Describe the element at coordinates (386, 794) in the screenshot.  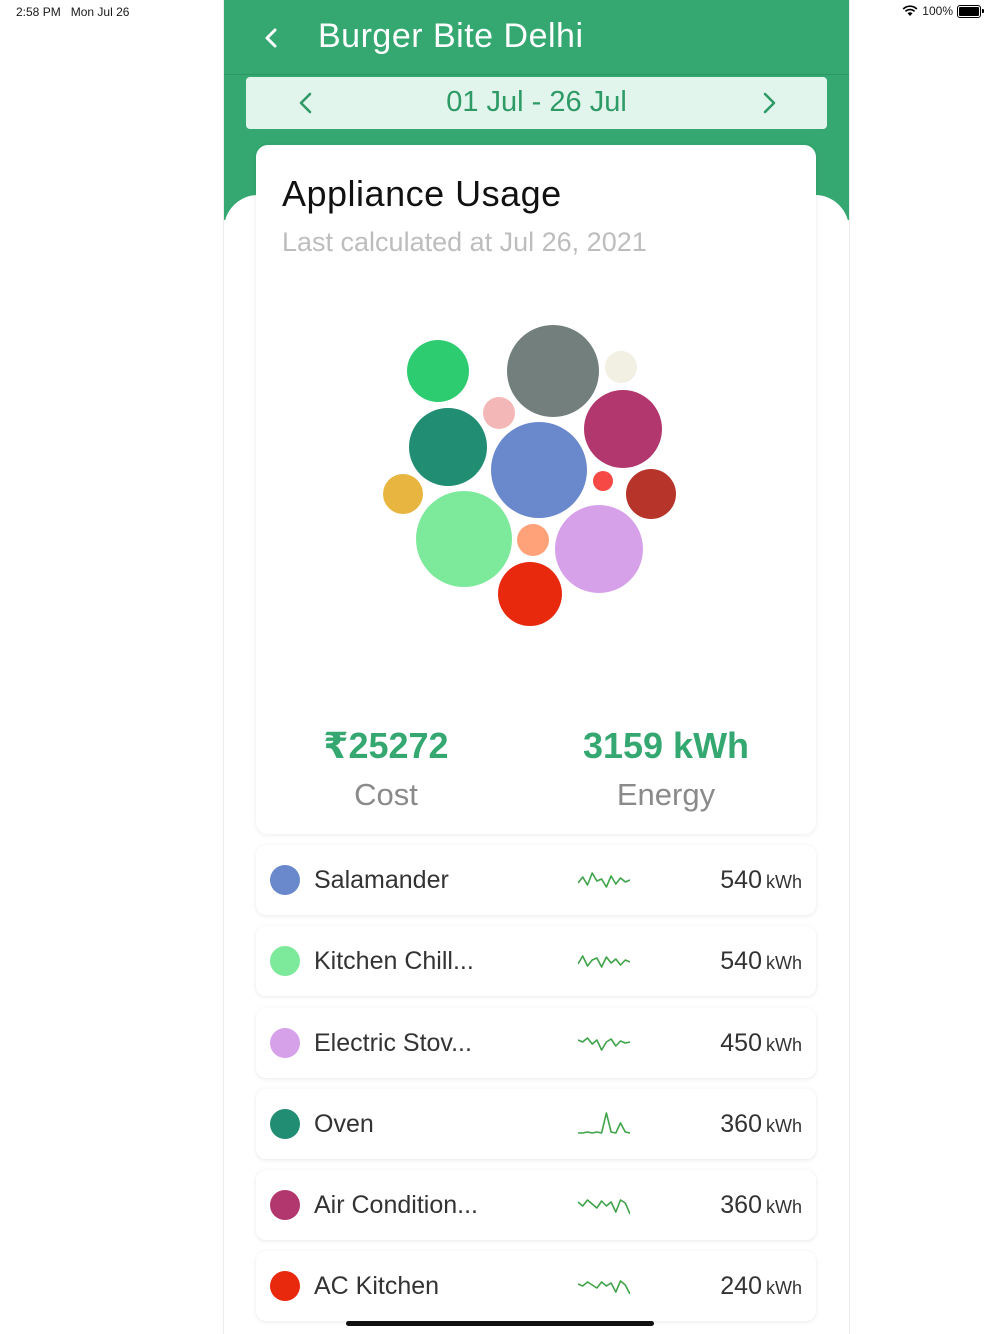
I see `cost-label: Cost` at that location.